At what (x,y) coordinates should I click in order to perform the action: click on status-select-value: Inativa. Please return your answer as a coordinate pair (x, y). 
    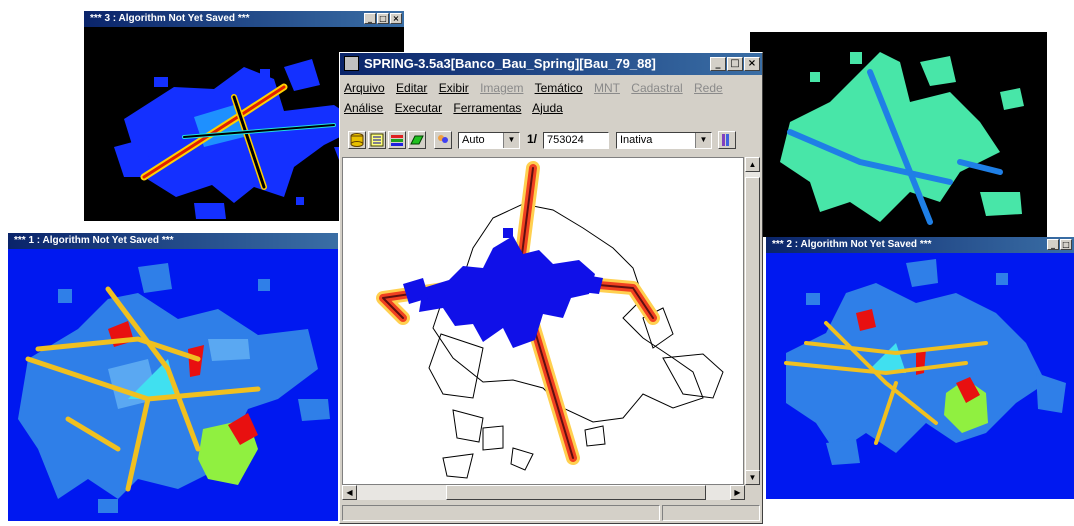
    Looking at the image, I should click on (636, 140).